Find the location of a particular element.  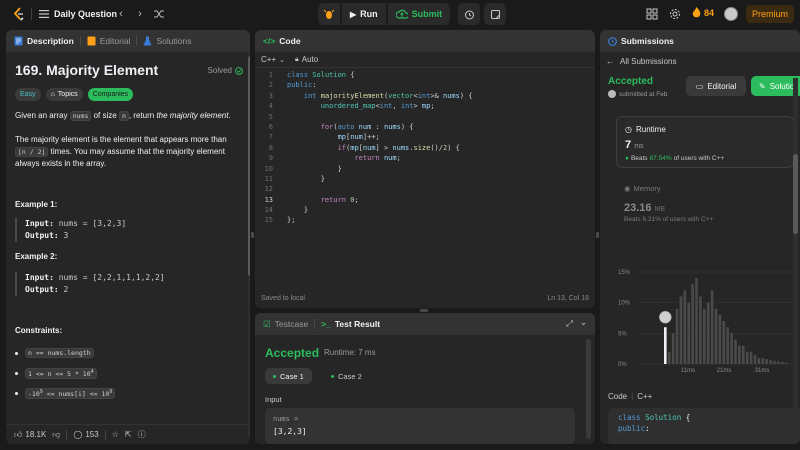

shuffle-icon is located at coordinates (159, 14).